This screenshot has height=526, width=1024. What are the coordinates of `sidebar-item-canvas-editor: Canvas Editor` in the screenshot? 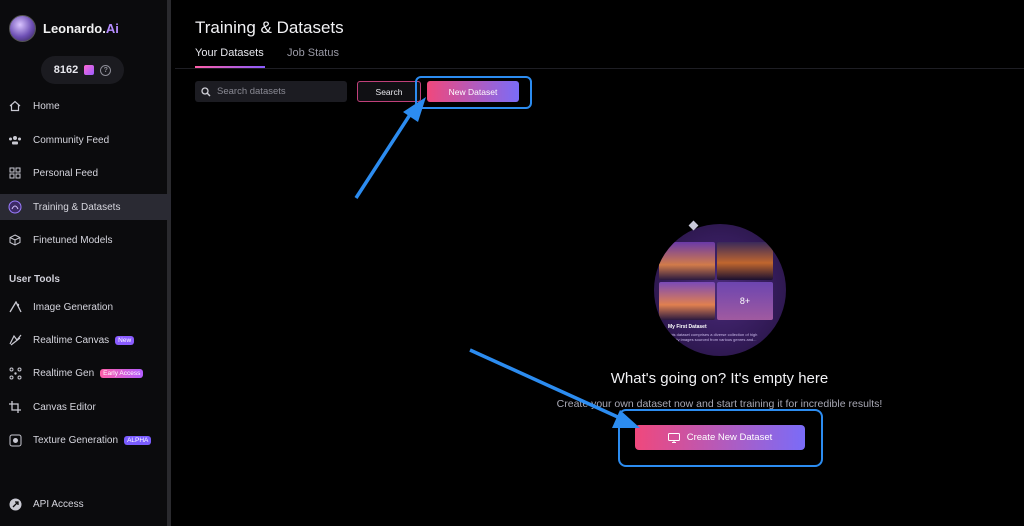 It's located at (85, 407).